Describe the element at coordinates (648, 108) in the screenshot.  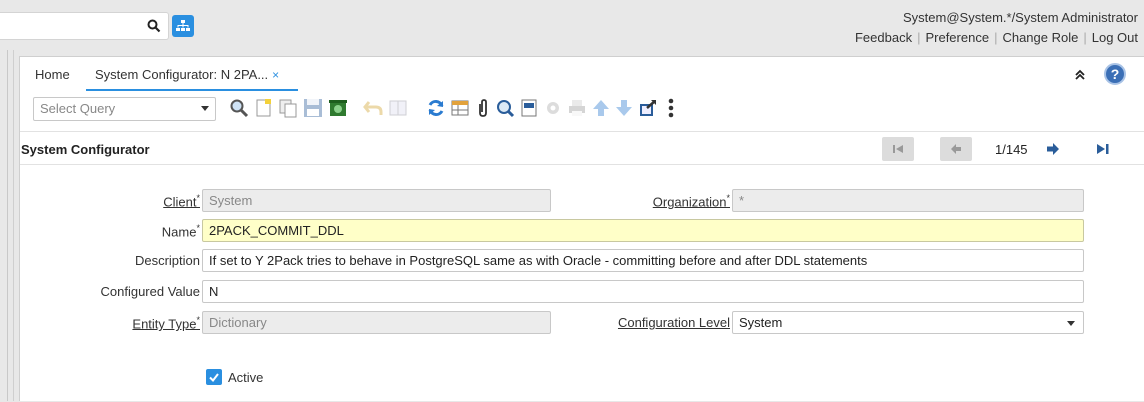
I see `export-icon` at that location.